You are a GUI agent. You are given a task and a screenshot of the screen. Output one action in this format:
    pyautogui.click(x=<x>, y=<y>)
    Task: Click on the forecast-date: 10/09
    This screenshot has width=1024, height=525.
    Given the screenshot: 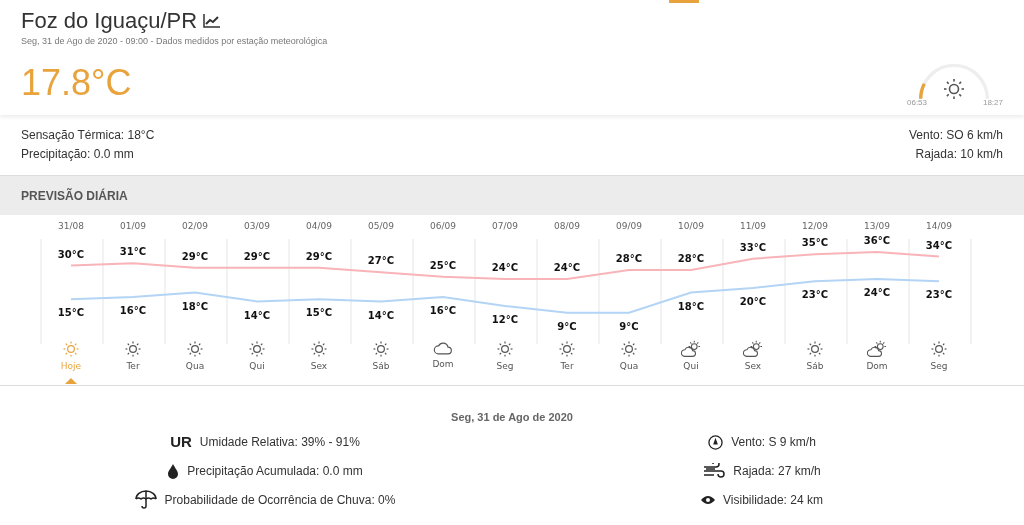 What is the action you would take?
    pyautogui.click(x=691, y=226)
    